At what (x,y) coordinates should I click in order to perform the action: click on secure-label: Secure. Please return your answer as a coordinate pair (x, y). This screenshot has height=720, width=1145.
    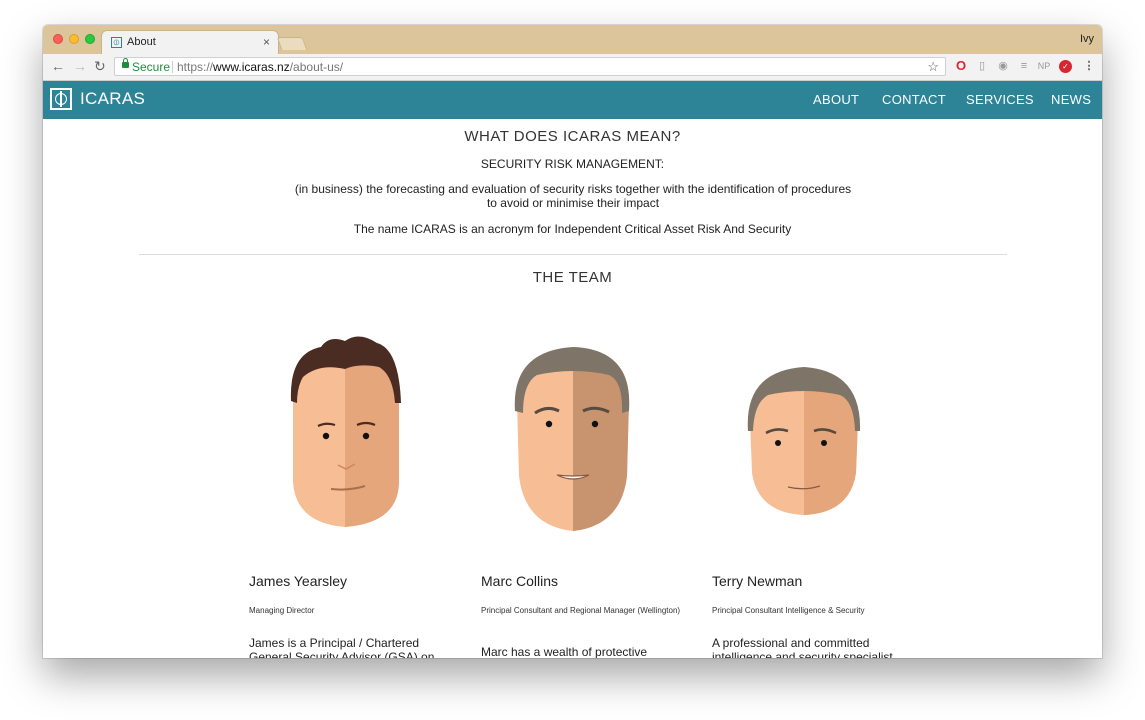
    Looking at the image, I should click on (151, 67).